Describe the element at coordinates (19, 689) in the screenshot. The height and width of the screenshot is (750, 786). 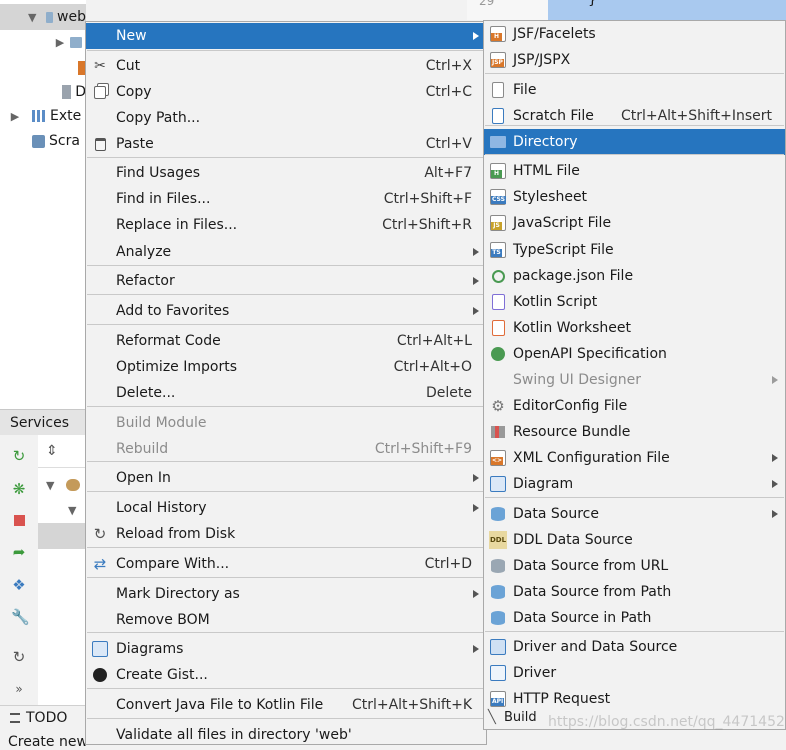
I see `more-icon: »` at that location.